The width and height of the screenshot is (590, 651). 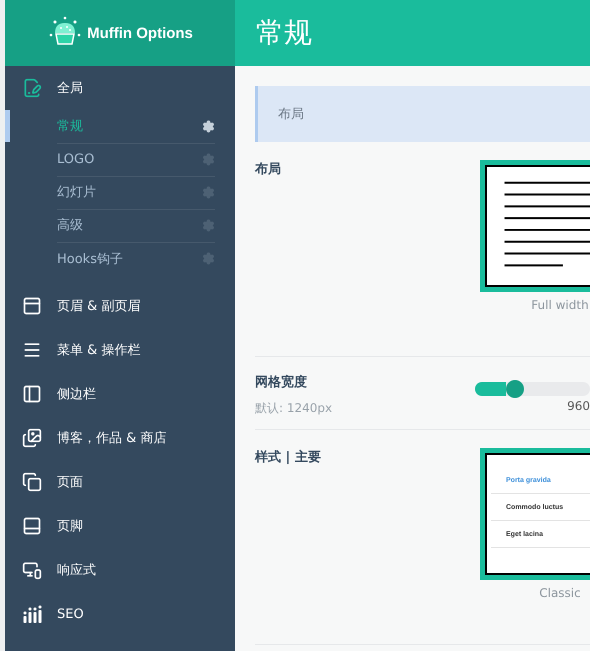 I want to click on sidebar-item: 菜单 & 操作栏, so click(x=120, y=350).